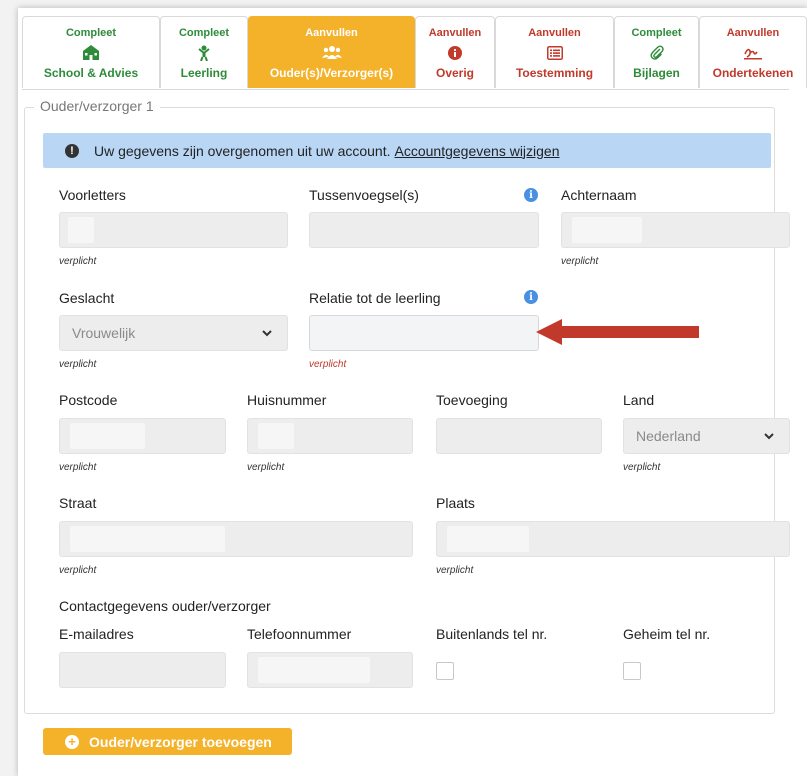 This screenshot has height=776, width=807. What do you see at coordinates (78, 570) in the screenshot?
I see `straat-required: verplicht` at bounding box center [78, 570].